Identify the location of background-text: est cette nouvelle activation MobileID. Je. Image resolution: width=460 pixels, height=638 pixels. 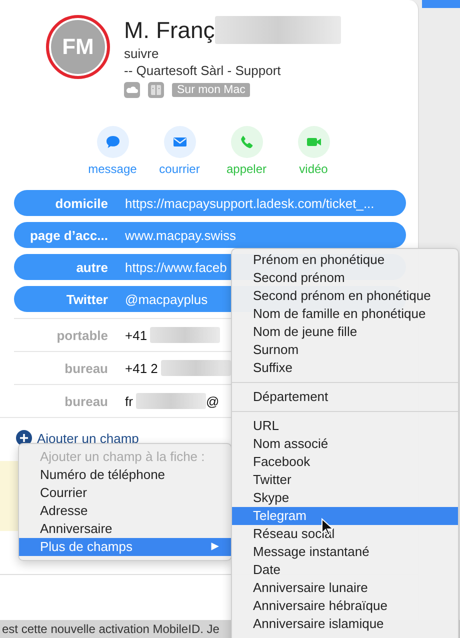
(111, 629).